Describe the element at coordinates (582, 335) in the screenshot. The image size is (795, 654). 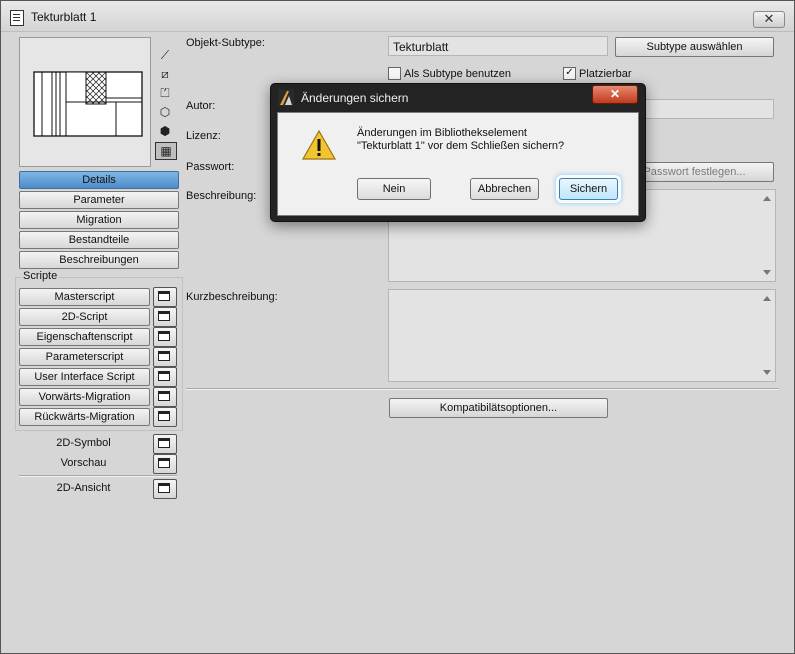
I see `kurzbeschreibung-textarea` at that location.